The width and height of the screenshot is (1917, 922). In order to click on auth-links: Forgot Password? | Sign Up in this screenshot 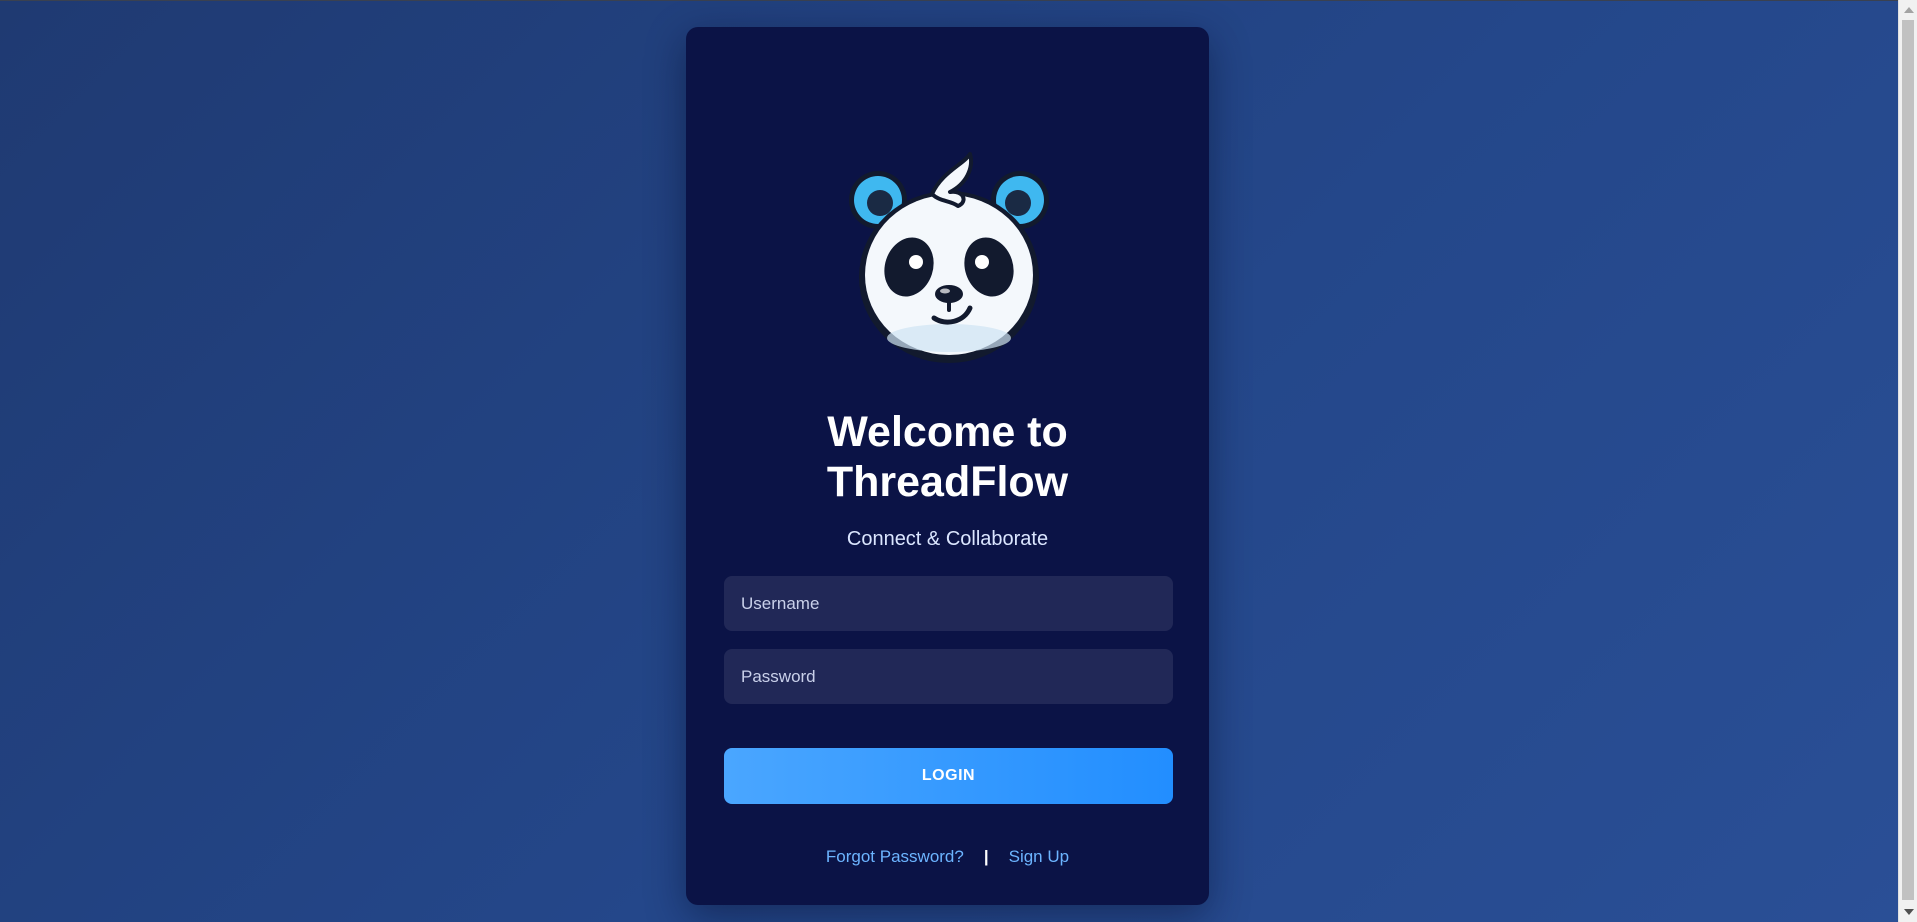, I will do `click(947, 857)`.